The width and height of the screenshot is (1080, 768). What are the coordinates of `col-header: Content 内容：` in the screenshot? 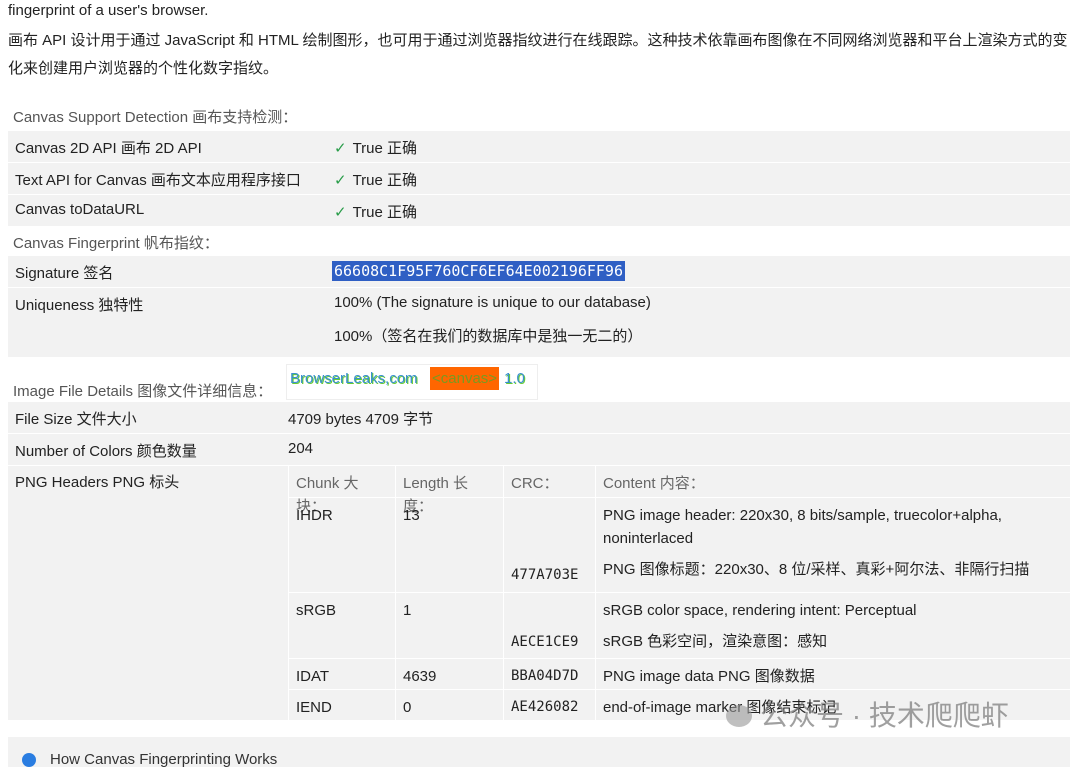 It's located at (832, 481).